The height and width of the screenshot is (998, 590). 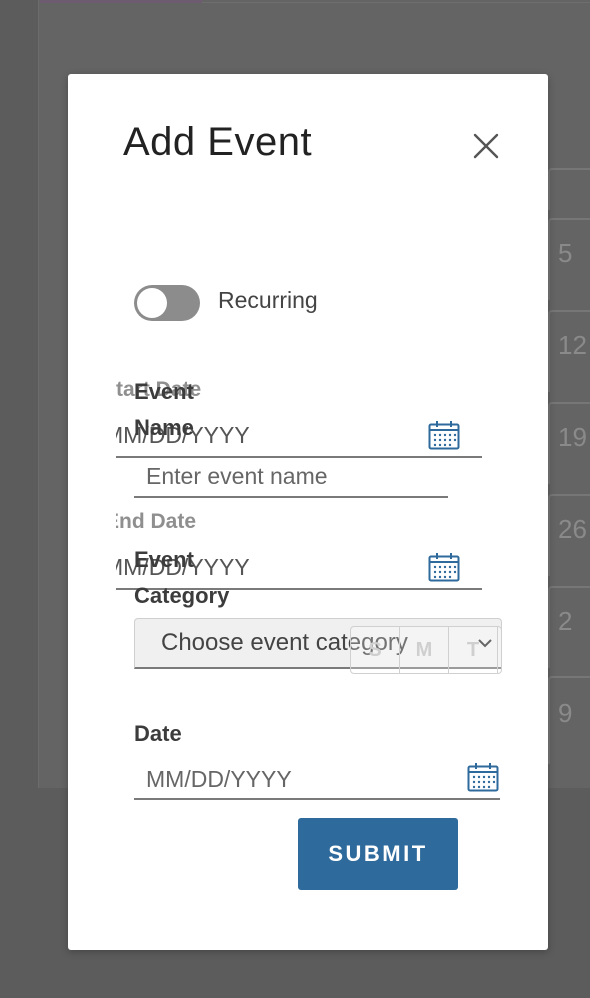 I want to click on background-calendar-row, so click(x=569, y=189).